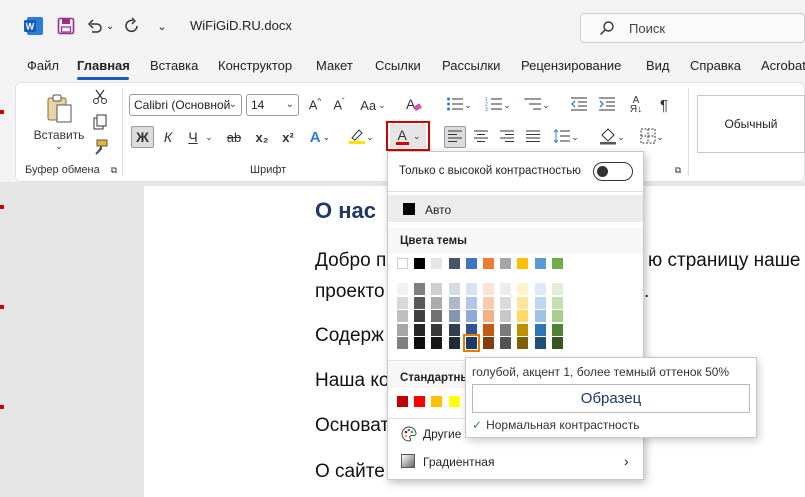 This screenshot has height=497, width=805. Describe the element at coordinates (533, 137) in the screenshot. I see `justify-button` at that location.